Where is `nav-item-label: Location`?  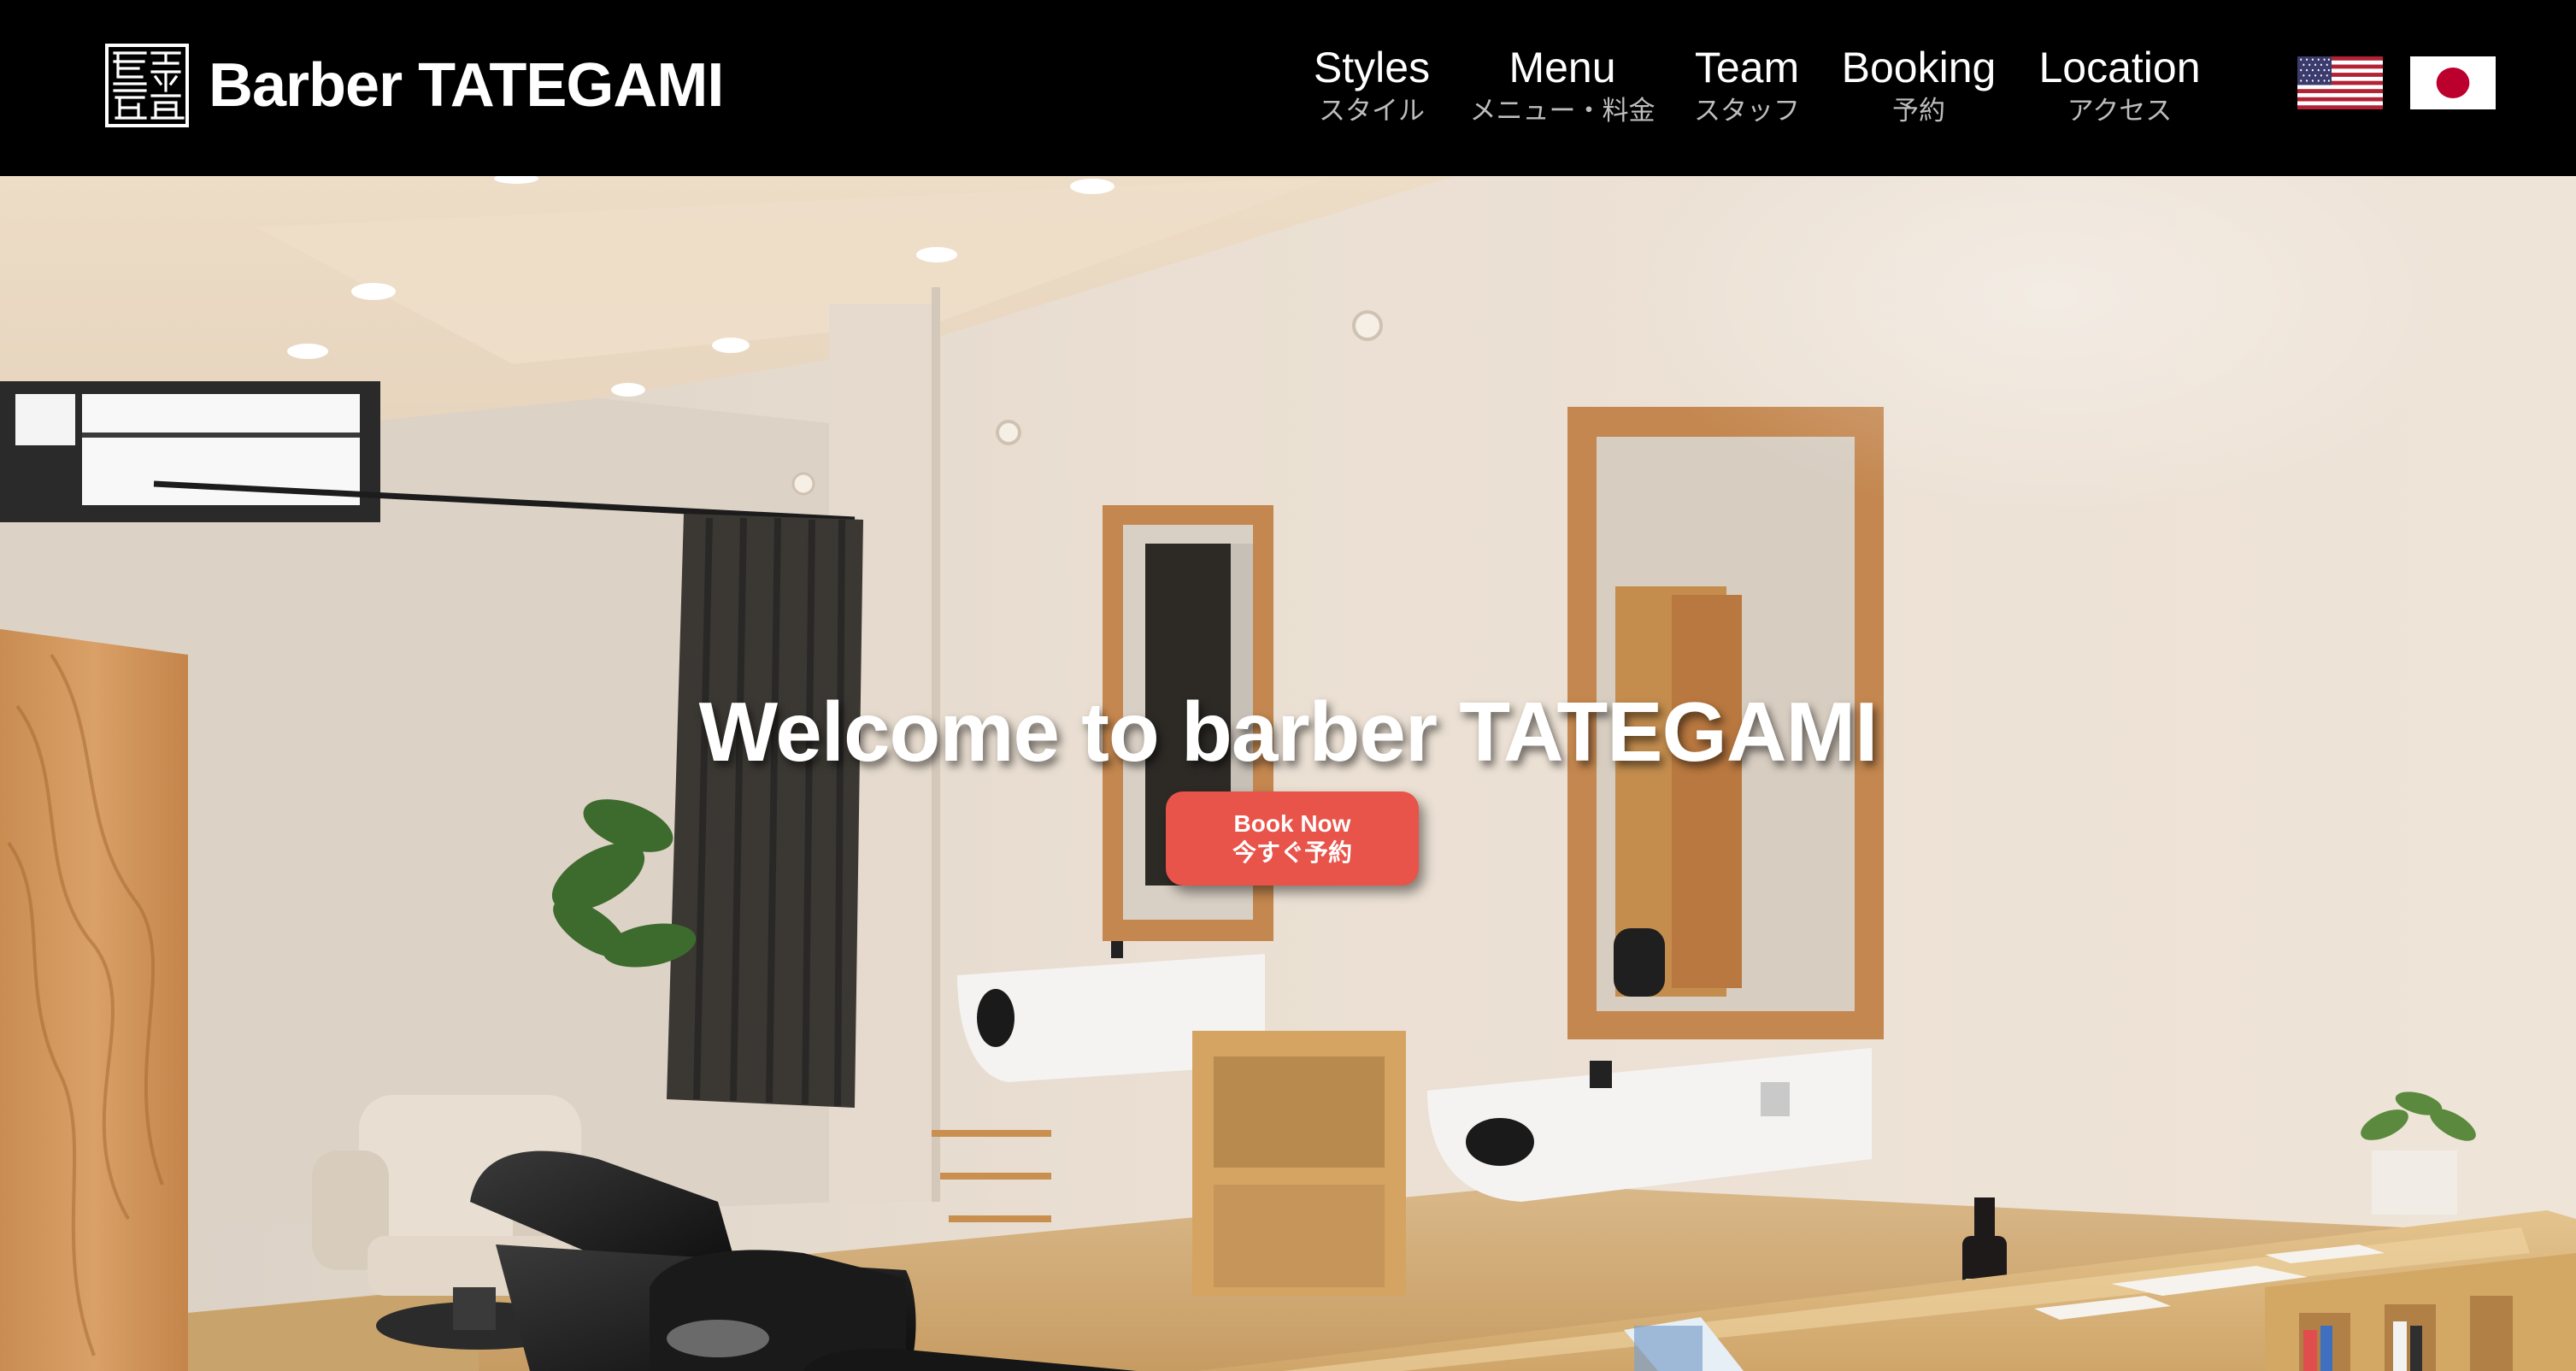
nav-item-label: Location is located at coordinates (2119, 67).